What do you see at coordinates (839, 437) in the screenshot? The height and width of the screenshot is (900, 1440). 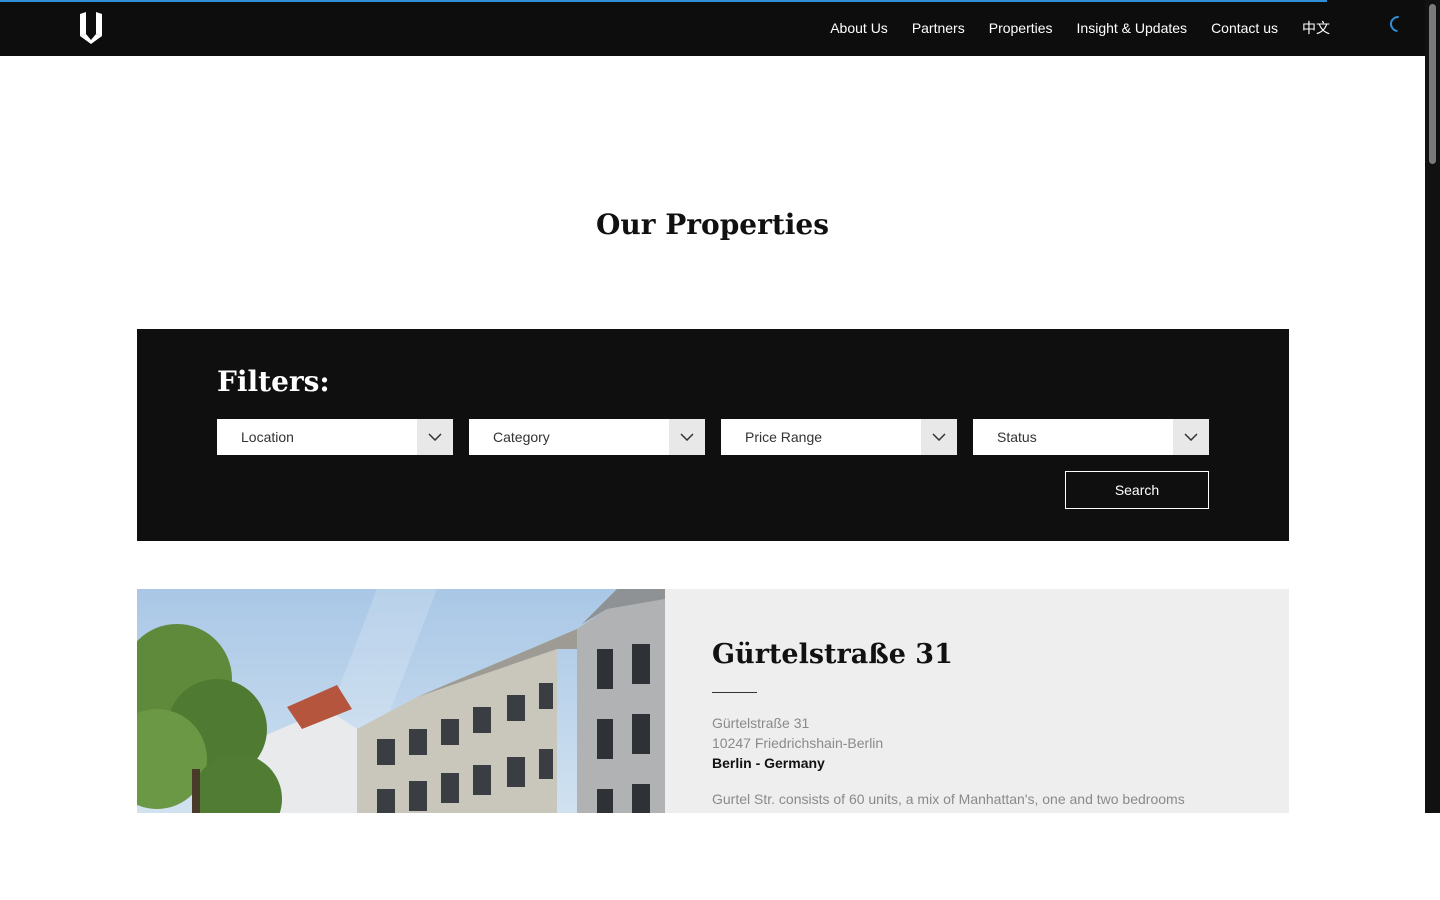 I see `price-range-select: Price Range` at bounding box center [839, 437].